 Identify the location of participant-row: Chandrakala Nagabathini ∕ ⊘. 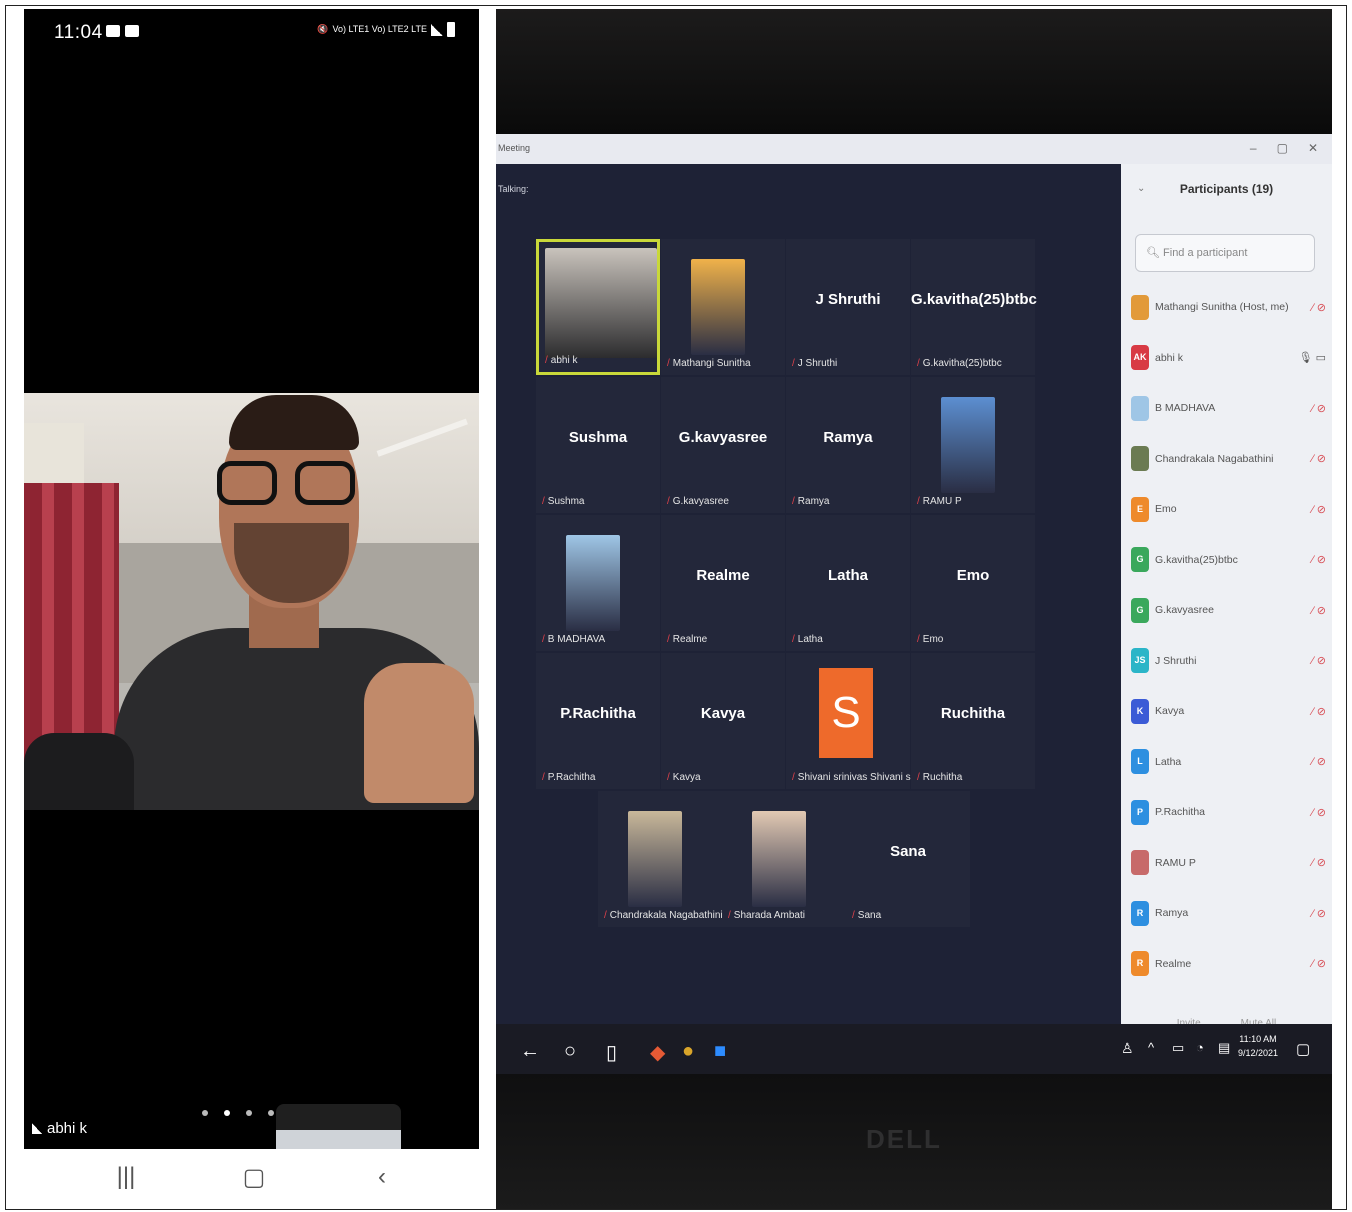
(1228, 459).